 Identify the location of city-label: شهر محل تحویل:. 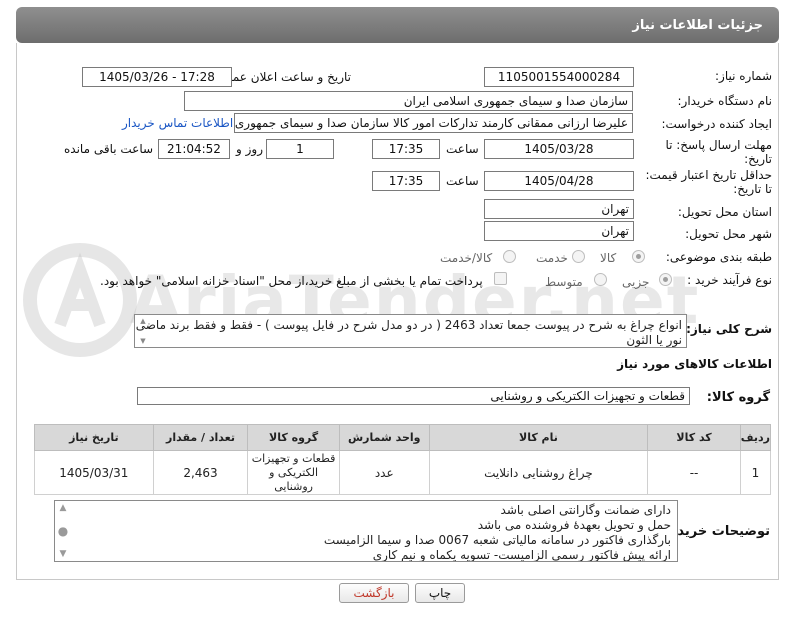
(728, 234).